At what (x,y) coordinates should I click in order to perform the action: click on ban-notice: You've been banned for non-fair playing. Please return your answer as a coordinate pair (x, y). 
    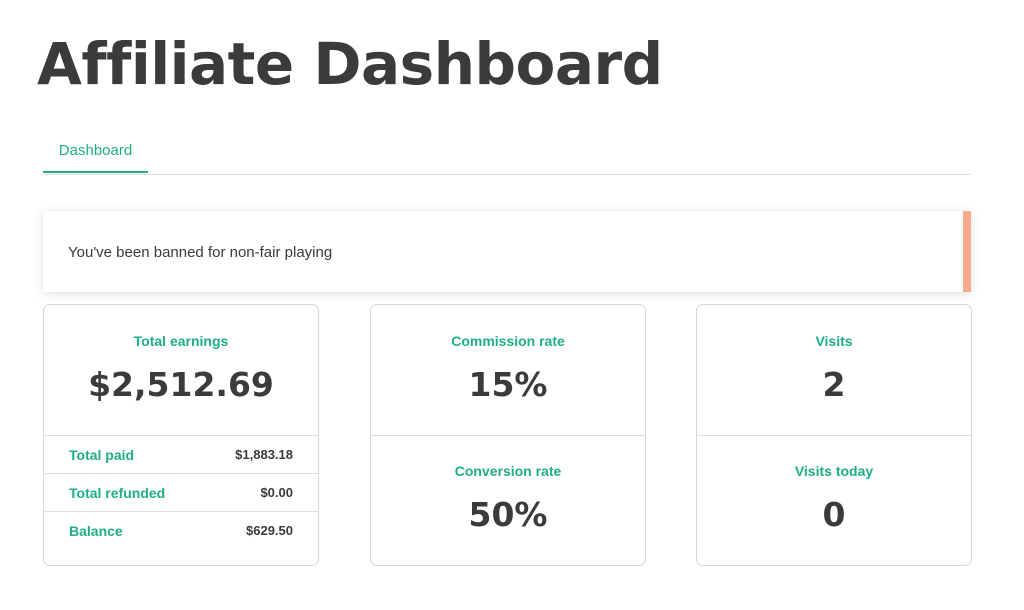
    Looking at the image, I should click on (507, 251).